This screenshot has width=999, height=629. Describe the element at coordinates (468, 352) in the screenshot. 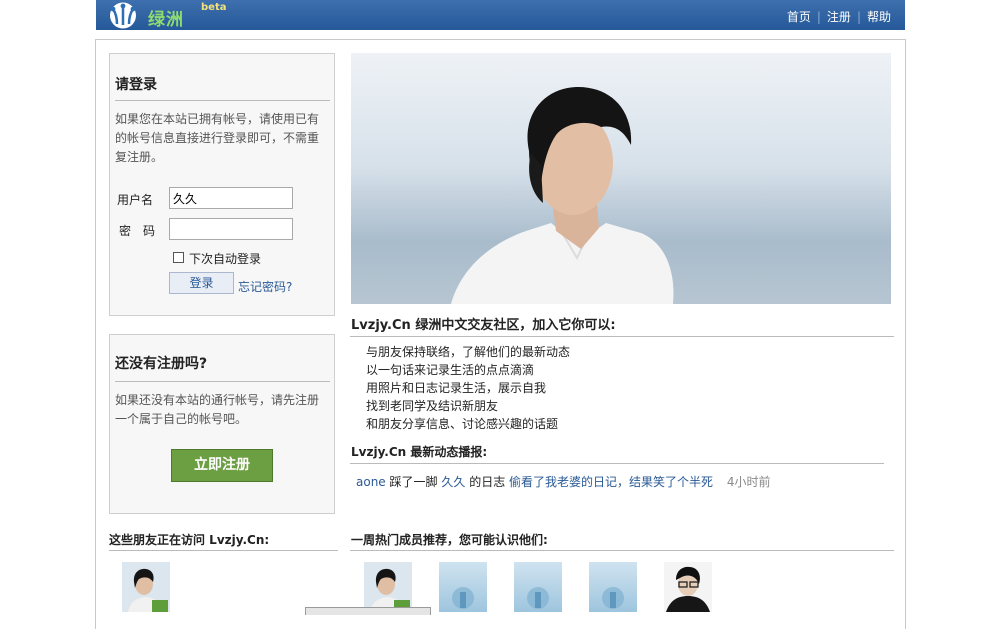

I see `feature-item: 与朋友保持联络，了解他们的最新动态` at that location.